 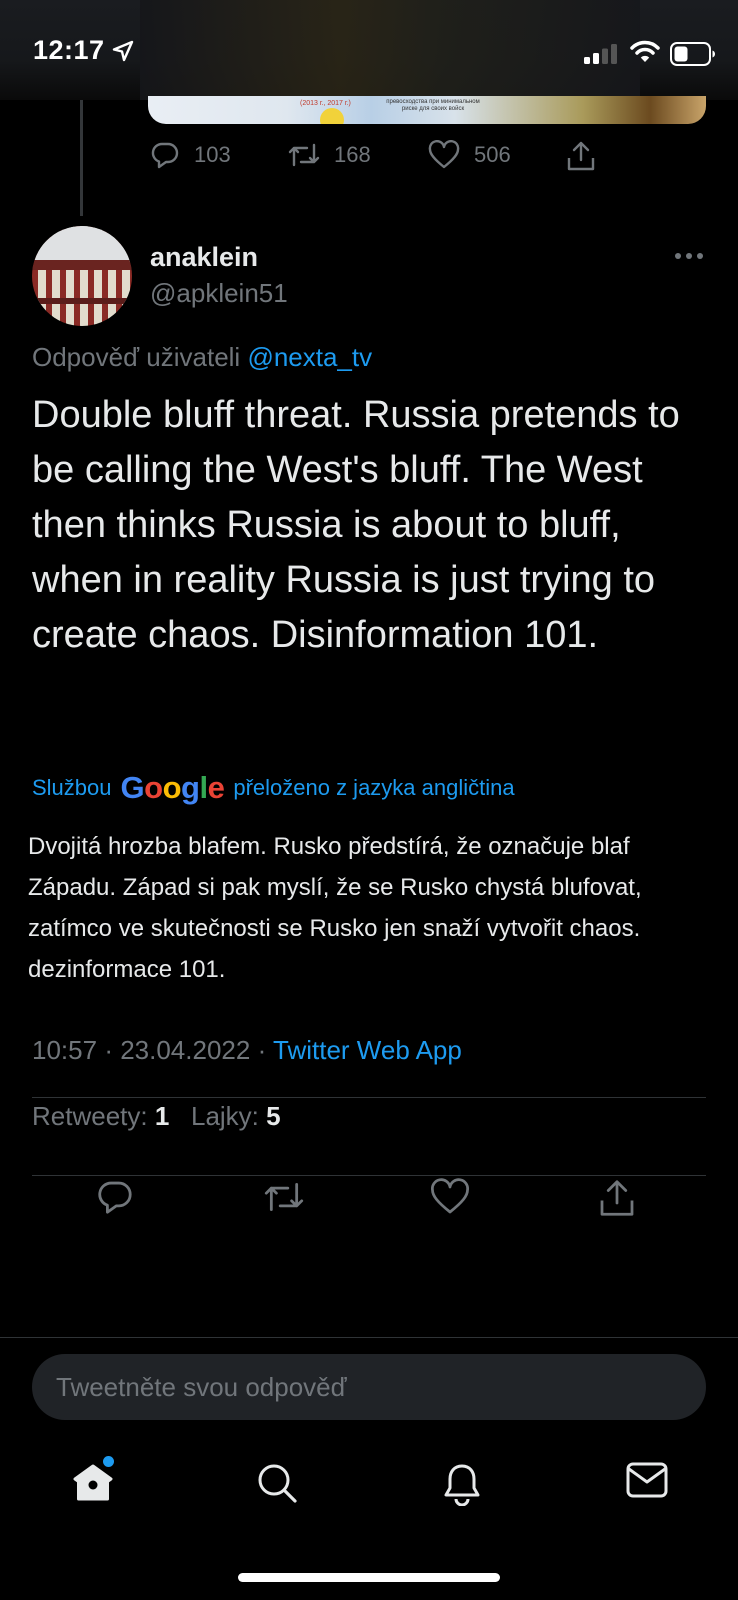 I want to click on parent-retweet-count: 168, so click(x=352, y=154).